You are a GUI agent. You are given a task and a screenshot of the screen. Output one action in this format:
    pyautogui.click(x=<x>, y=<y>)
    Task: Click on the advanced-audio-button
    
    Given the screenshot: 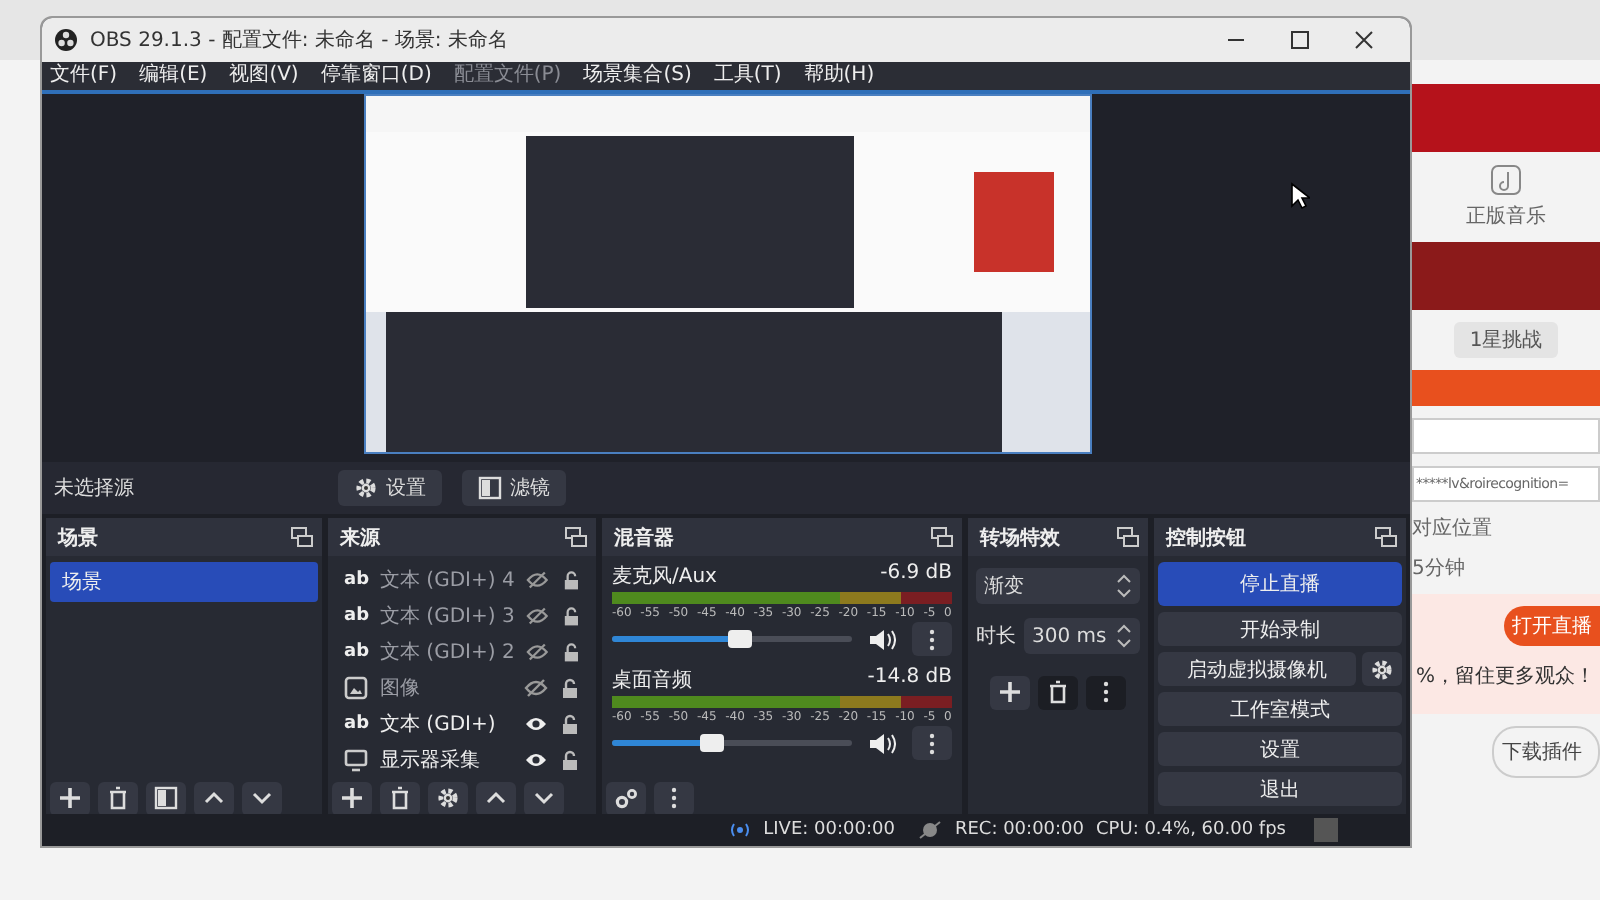 What is the action you would take?
    pyautogui.click(x=626, y=798)
    